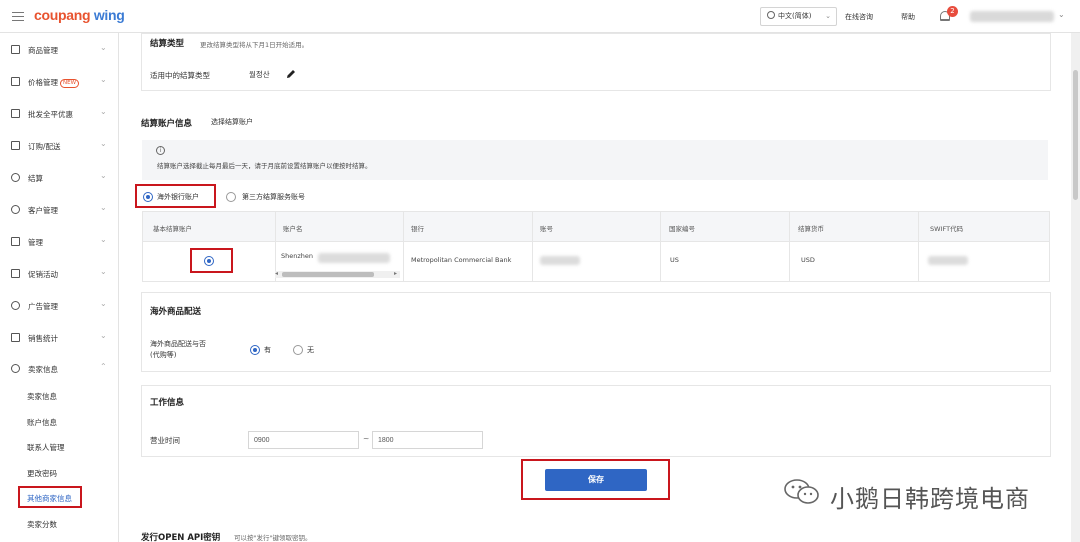  What do you see at coordinates (1012, 16) in the screenshot?
I see `user-account` at bounding box center [1012, 16].